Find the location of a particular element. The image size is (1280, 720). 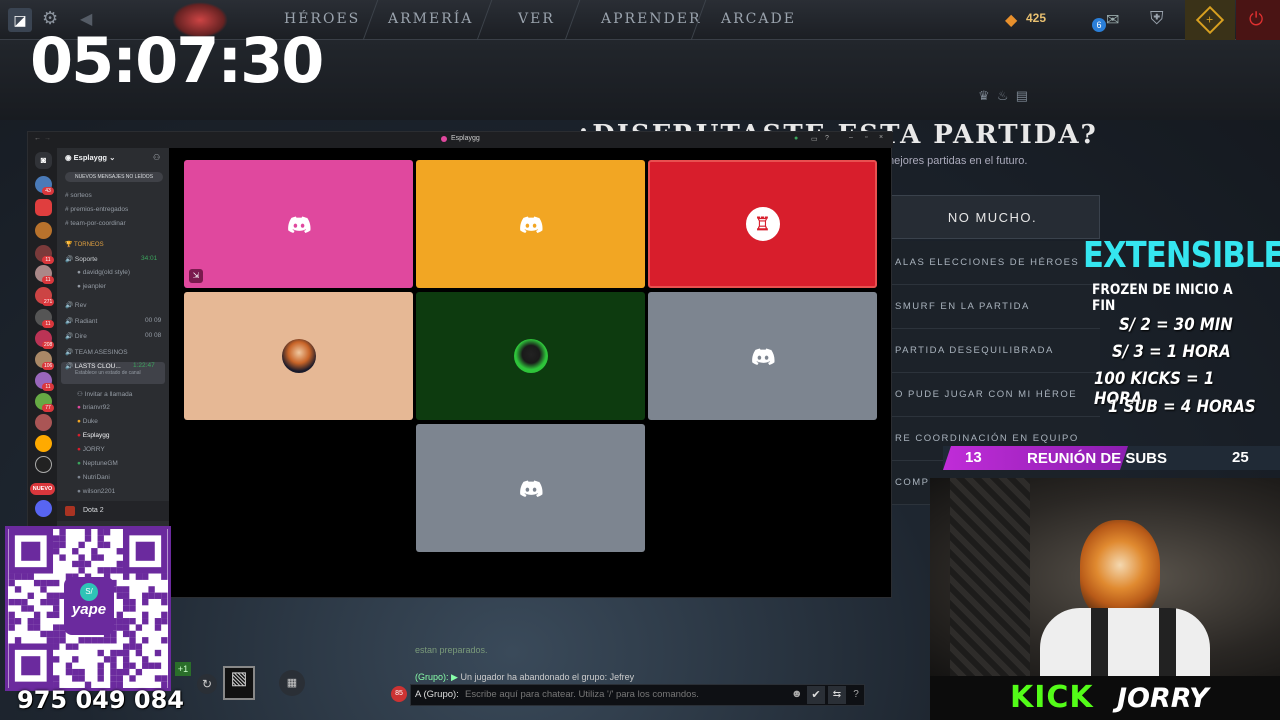

server-name: ◉ Esplaygg ⌄ is located at coordinates (90, 157).